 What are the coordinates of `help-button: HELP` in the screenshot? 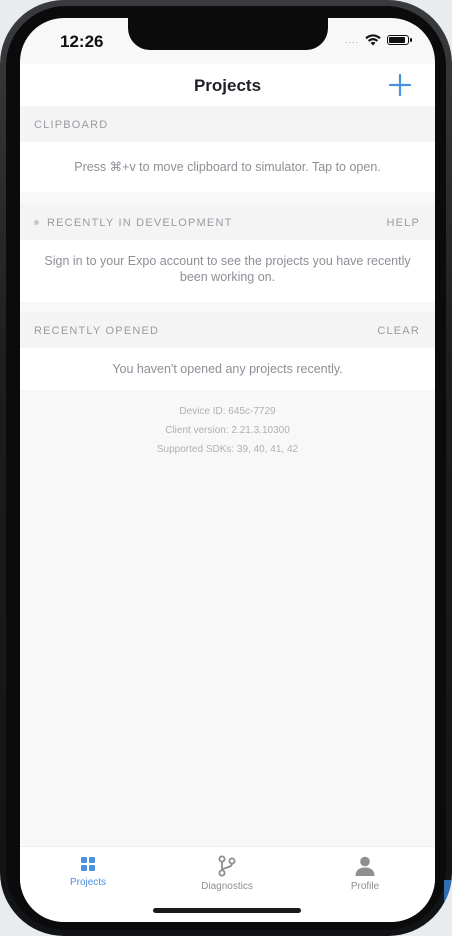 It's located at (403, 223).